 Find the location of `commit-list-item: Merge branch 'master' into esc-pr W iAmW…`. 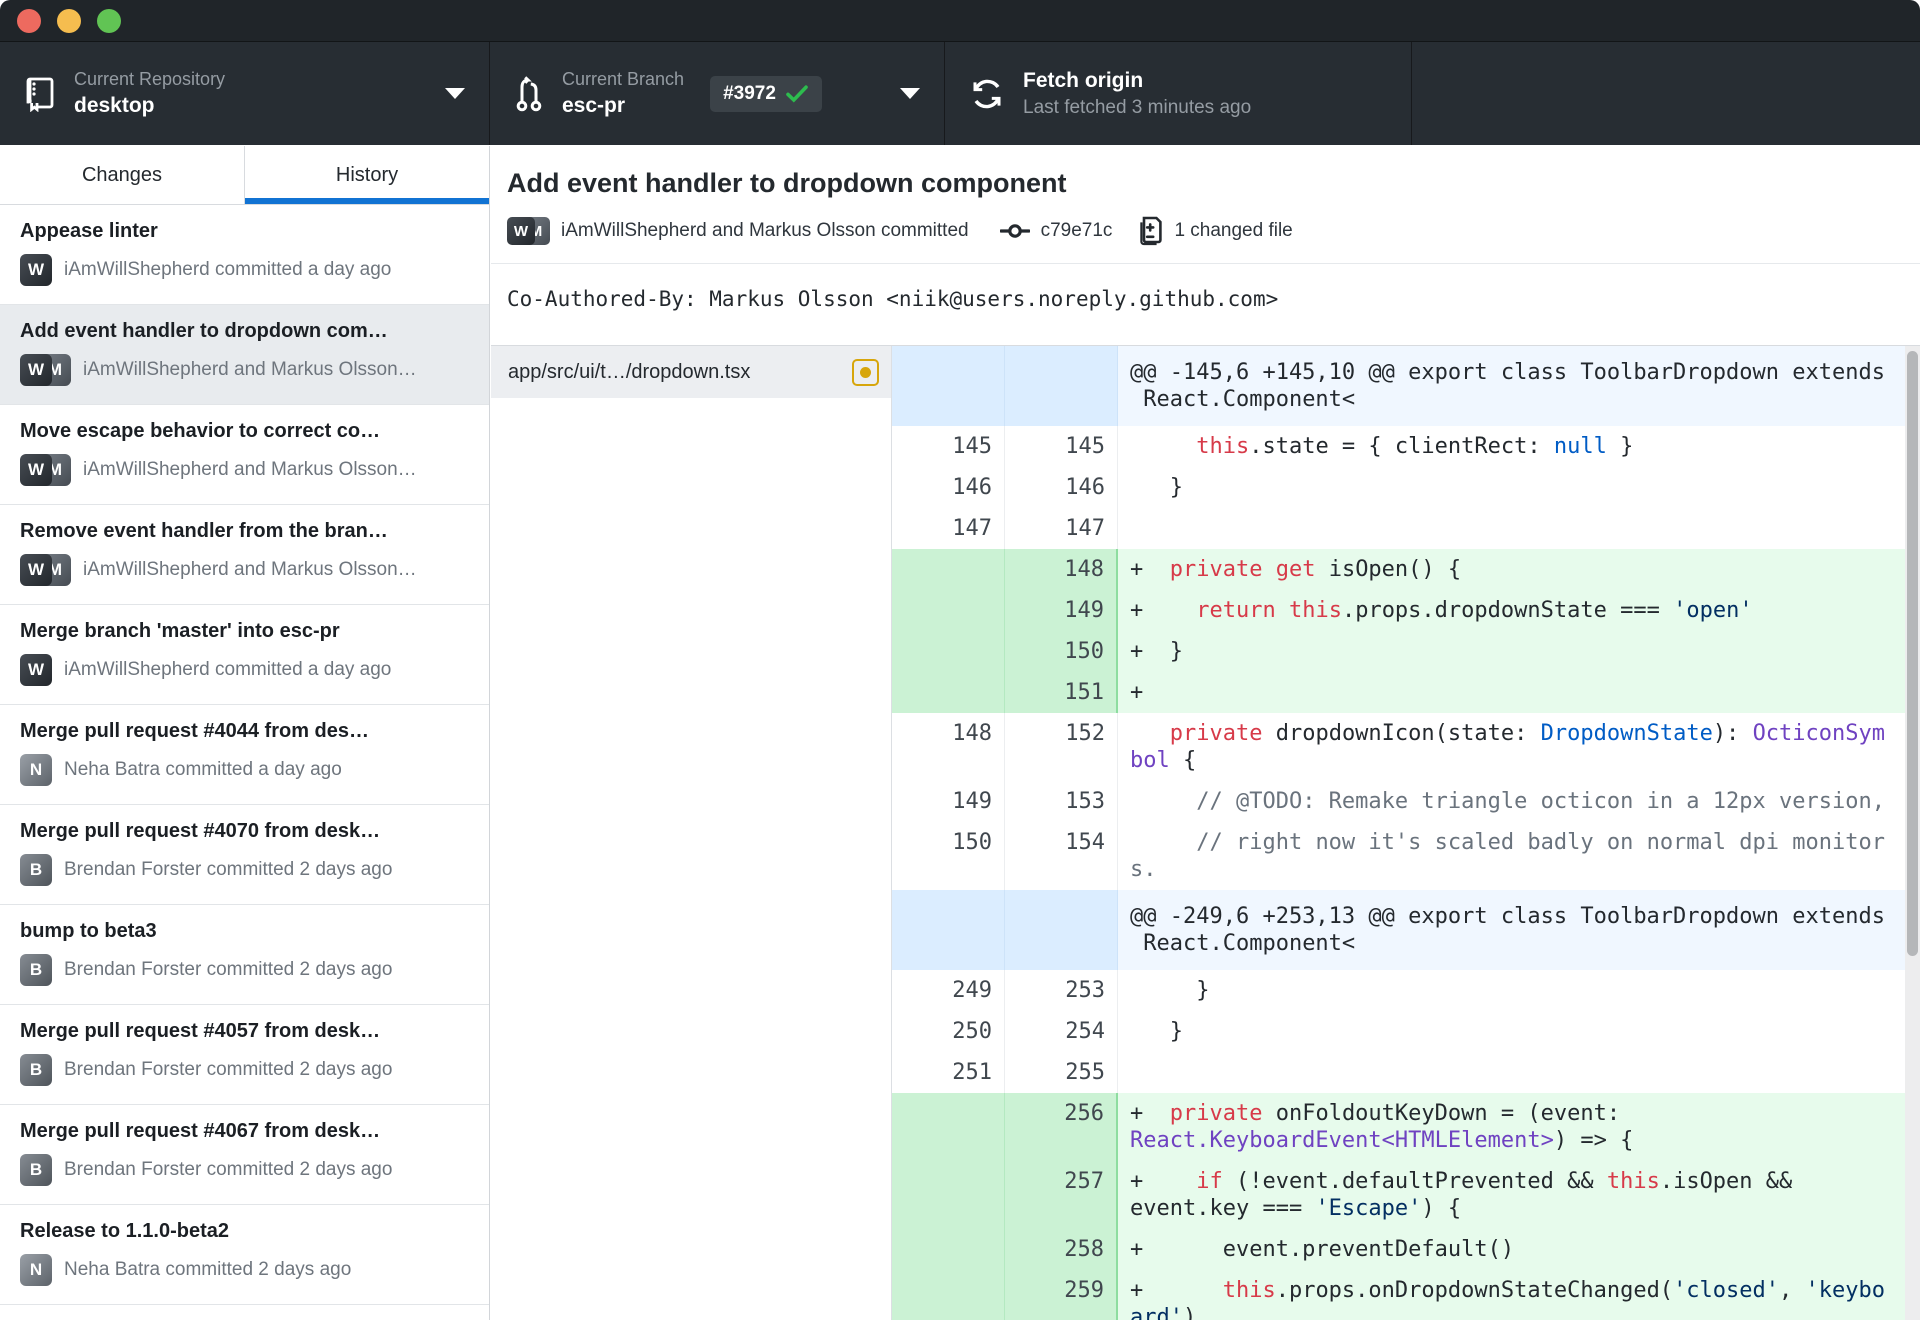

commit-list-item: Merge branch 'master' into esc-pr W iAmW… is located at coordinates (244, 655).